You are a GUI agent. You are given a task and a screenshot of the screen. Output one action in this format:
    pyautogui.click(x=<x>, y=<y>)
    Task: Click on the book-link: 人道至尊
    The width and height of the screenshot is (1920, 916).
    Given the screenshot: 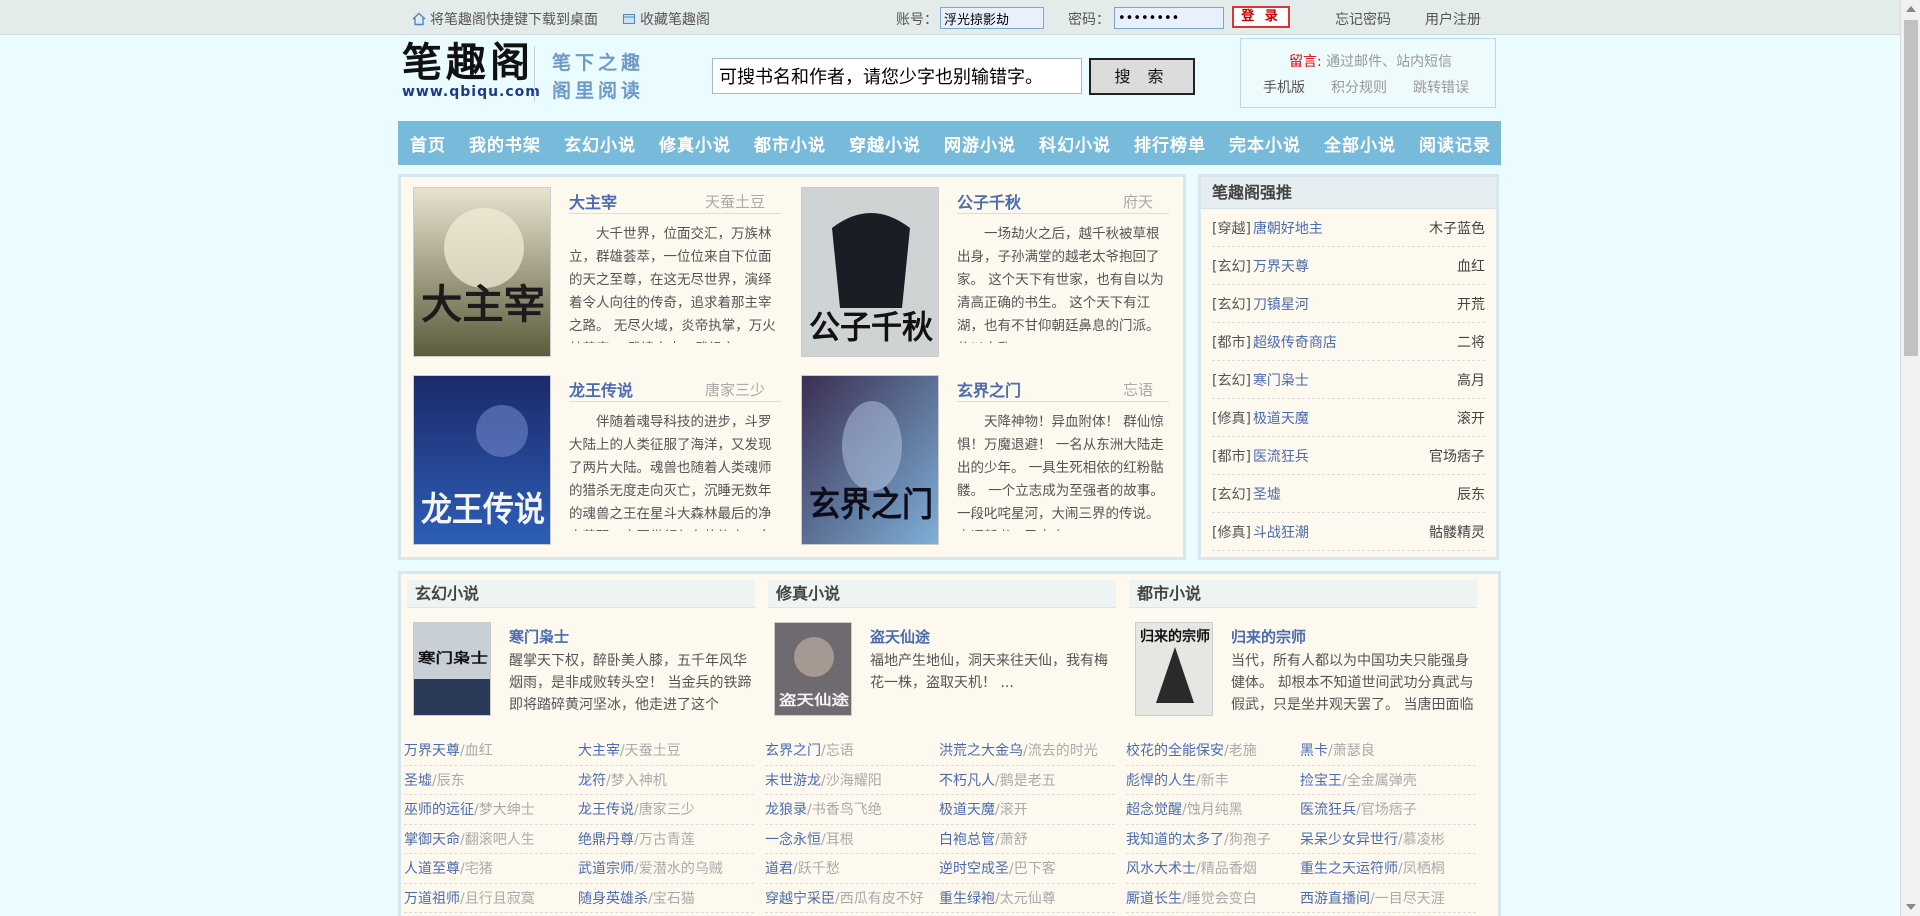 What is the action you would take?
    pyautogui.click(x=432, y=869)
    